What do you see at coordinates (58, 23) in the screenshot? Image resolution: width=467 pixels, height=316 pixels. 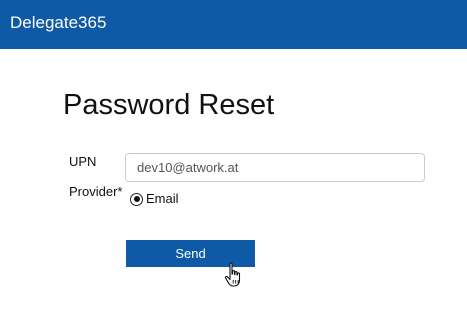 I see `app-brand: Delegate365` at bounding box center [58, 23].